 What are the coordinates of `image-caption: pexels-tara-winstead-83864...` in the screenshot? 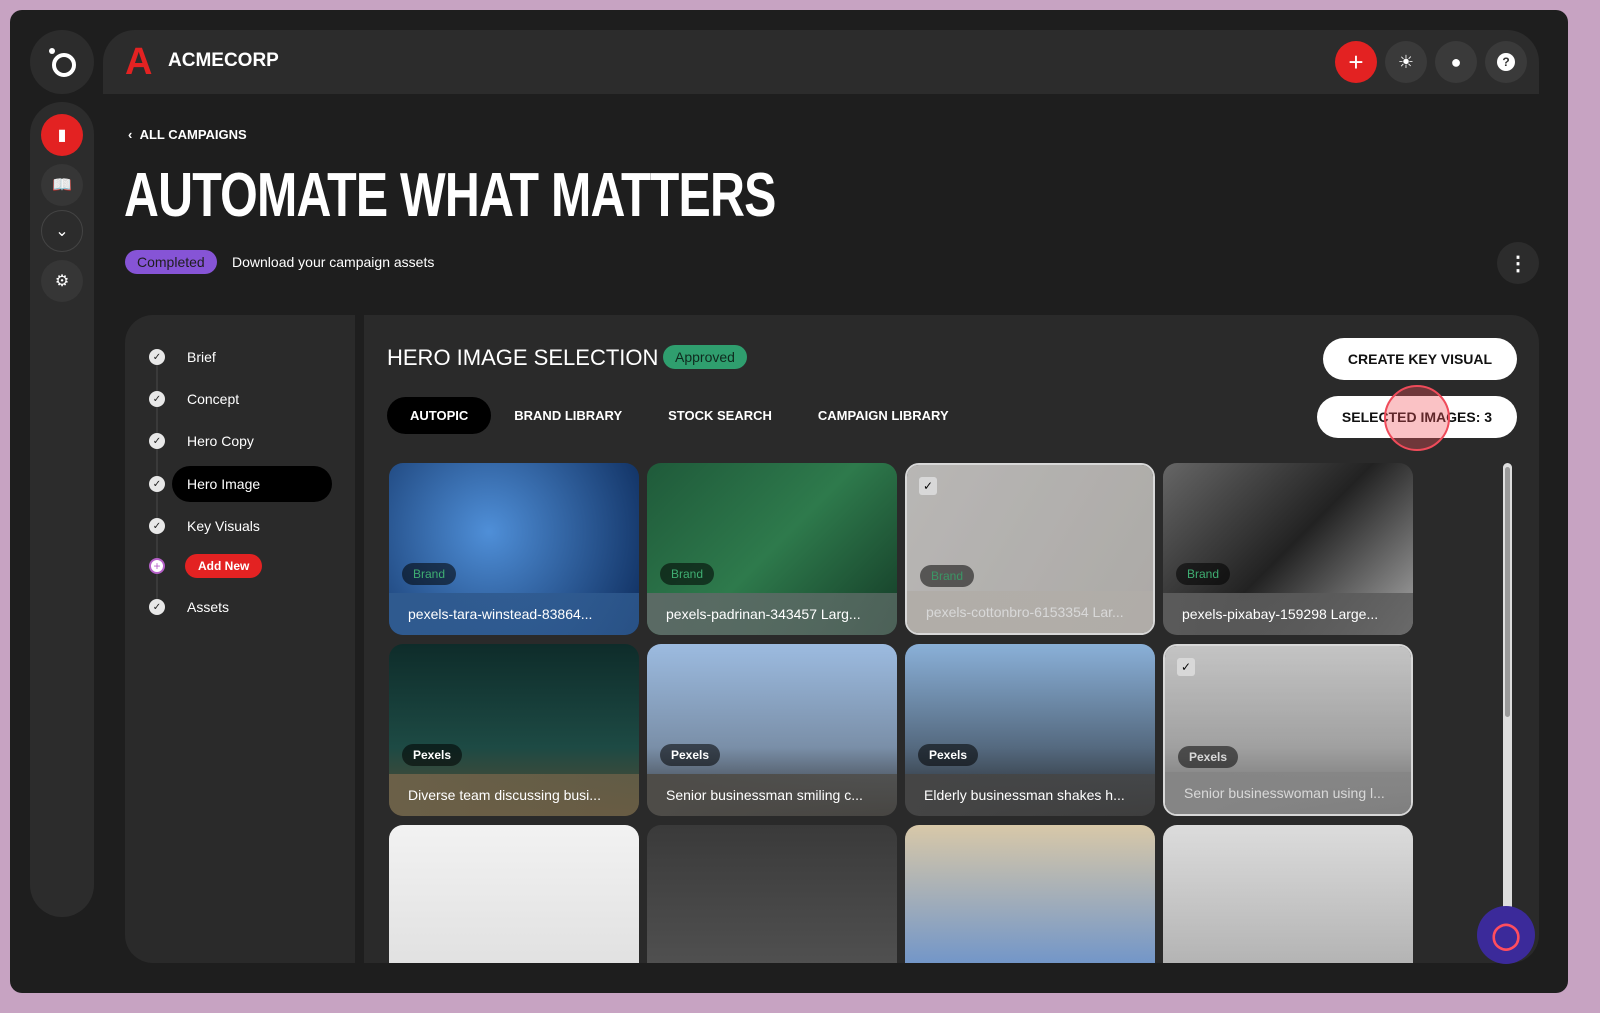 It's located at (514, 614).